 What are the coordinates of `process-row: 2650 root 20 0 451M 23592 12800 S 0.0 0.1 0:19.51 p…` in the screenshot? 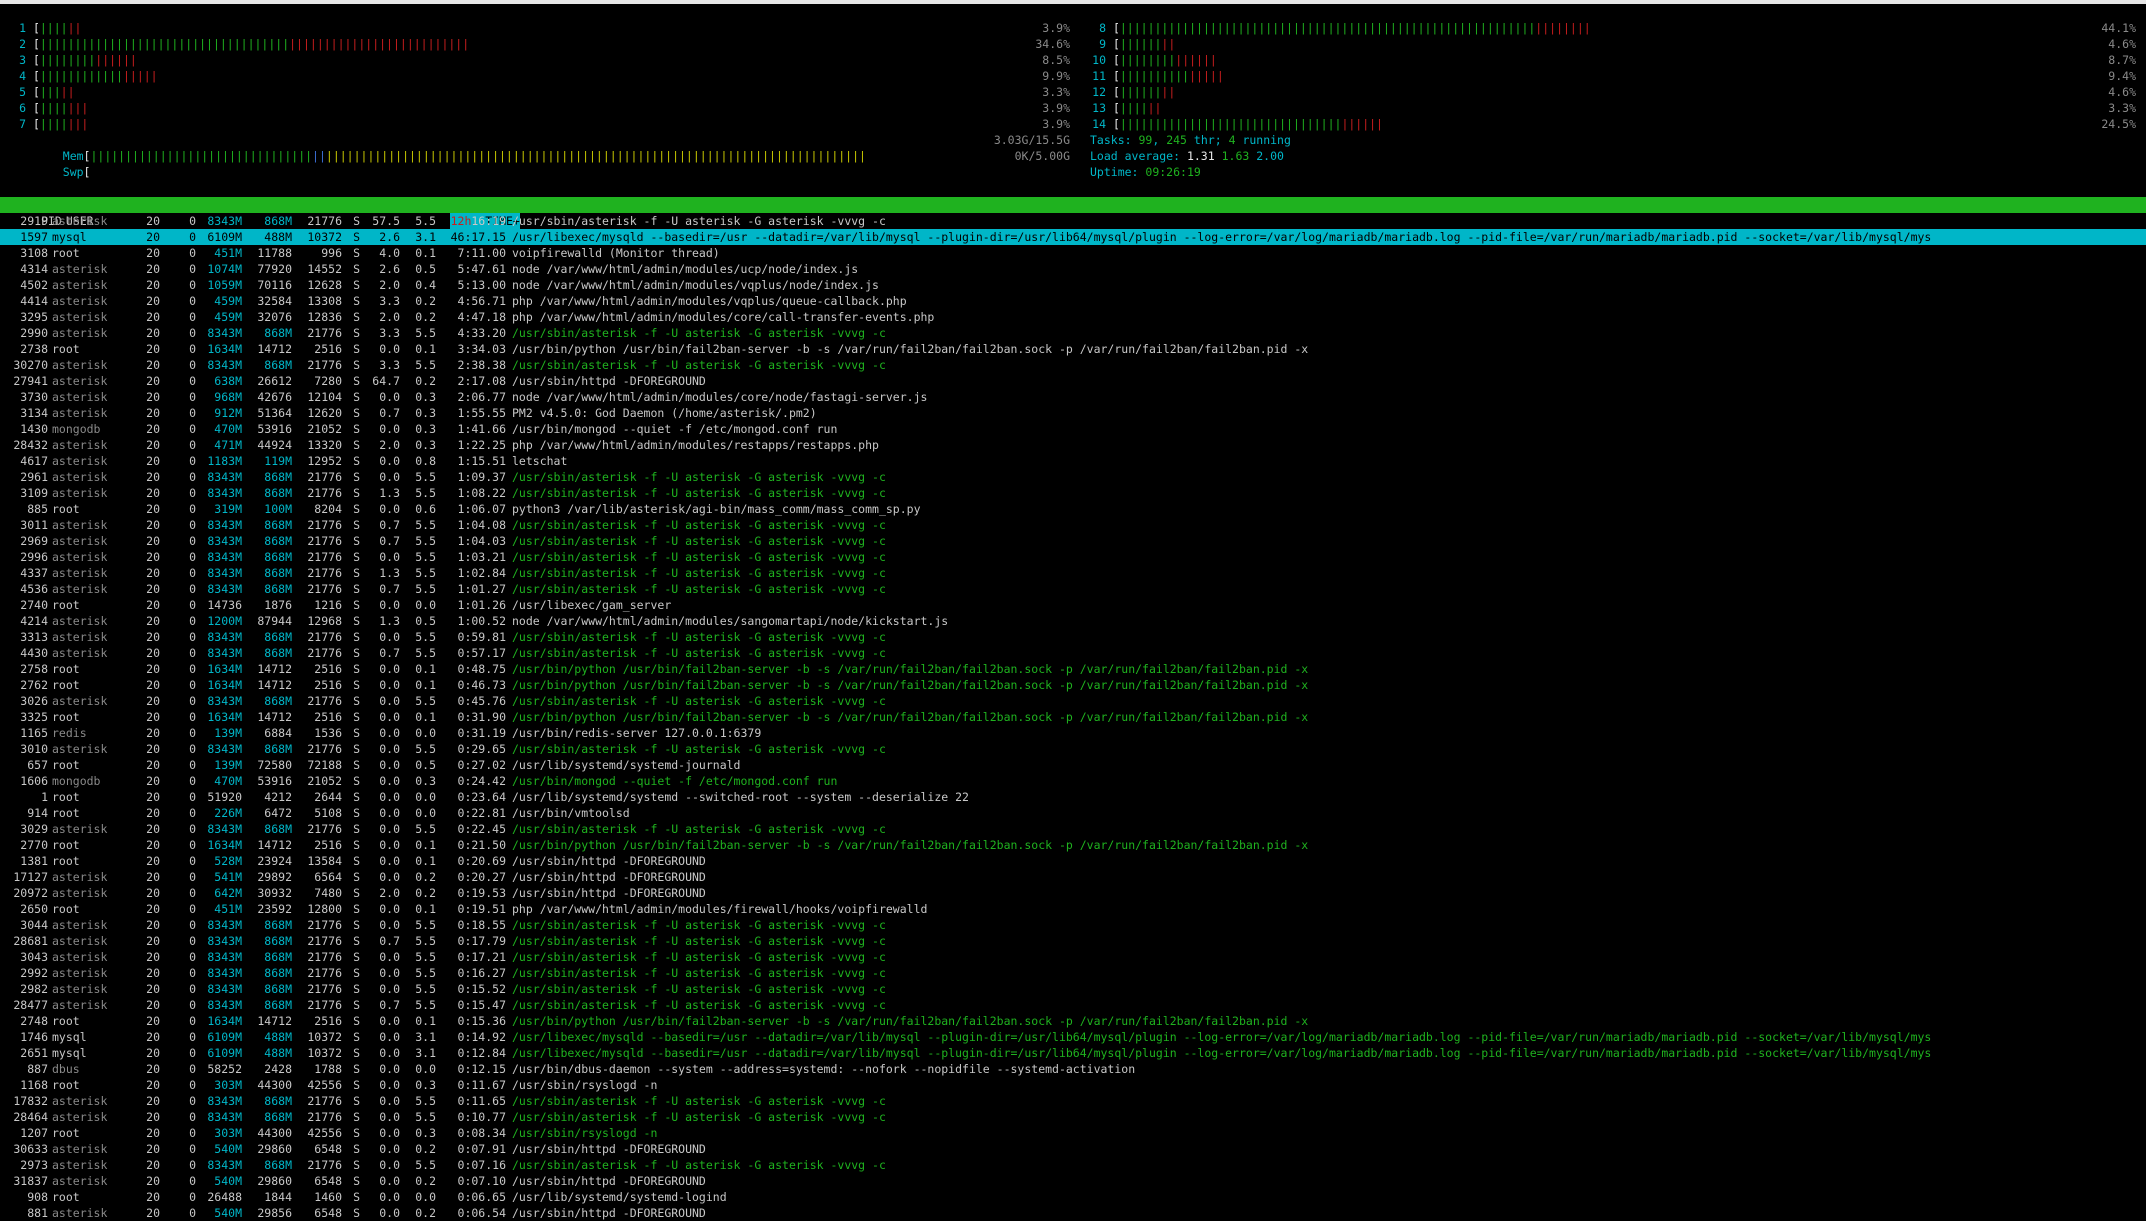 It's located at (1073, 909).